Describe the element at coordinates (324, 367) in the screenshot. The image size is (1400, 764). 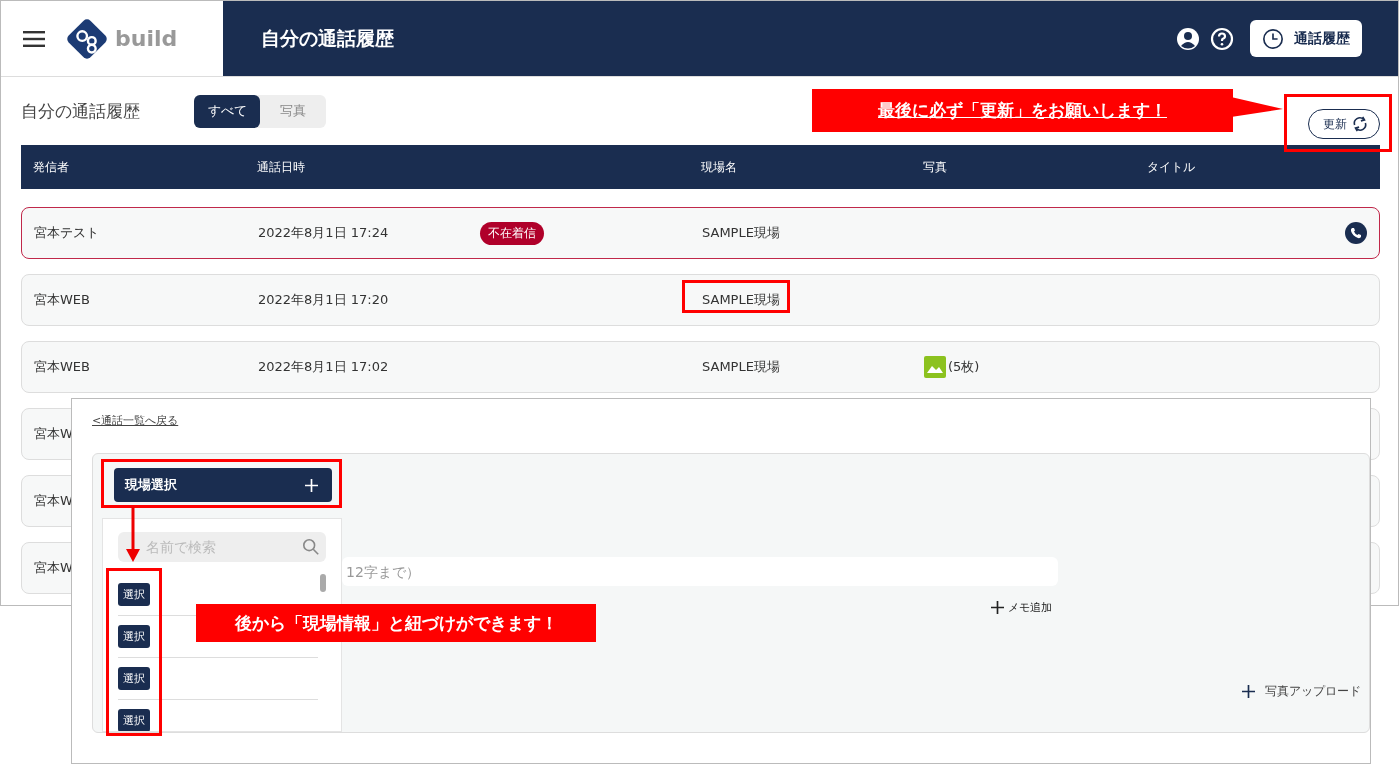
I see `call-datetime: 2022年8月1日 17:02` at that location.